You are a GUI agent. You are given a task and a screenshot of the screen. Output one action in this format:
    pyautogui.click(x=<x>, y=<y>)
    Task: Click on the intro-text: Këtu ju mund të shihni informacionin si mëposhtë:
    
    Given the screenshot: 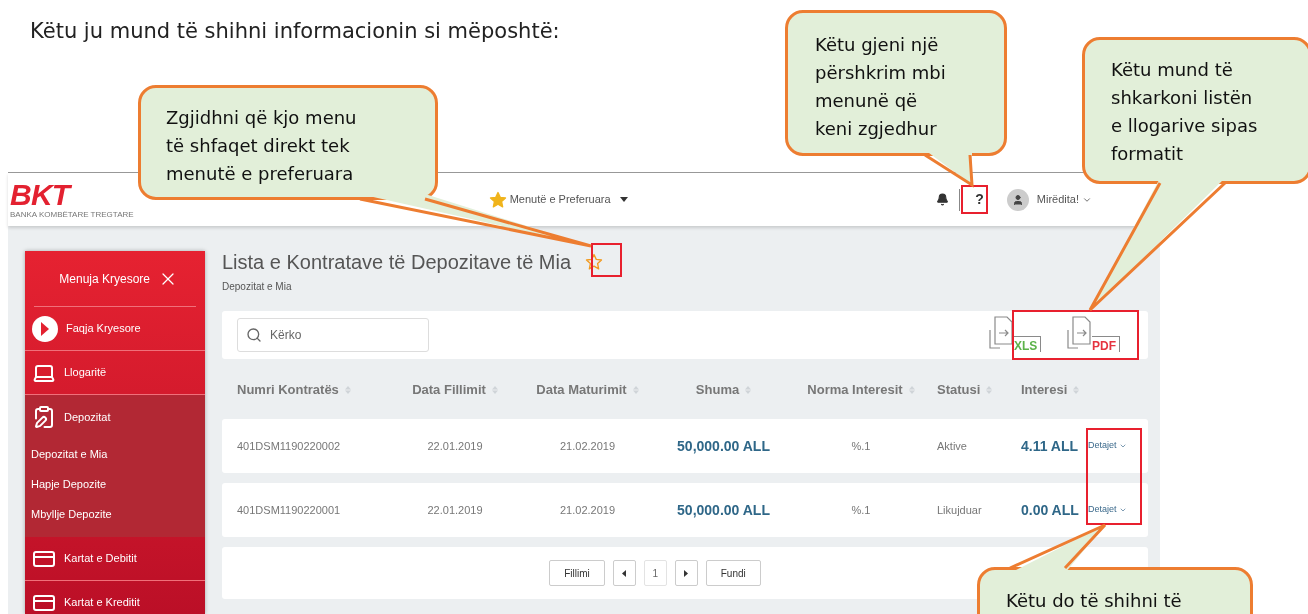 What is the action you would take?
    pyautogui.click(x=295, y=31)
    